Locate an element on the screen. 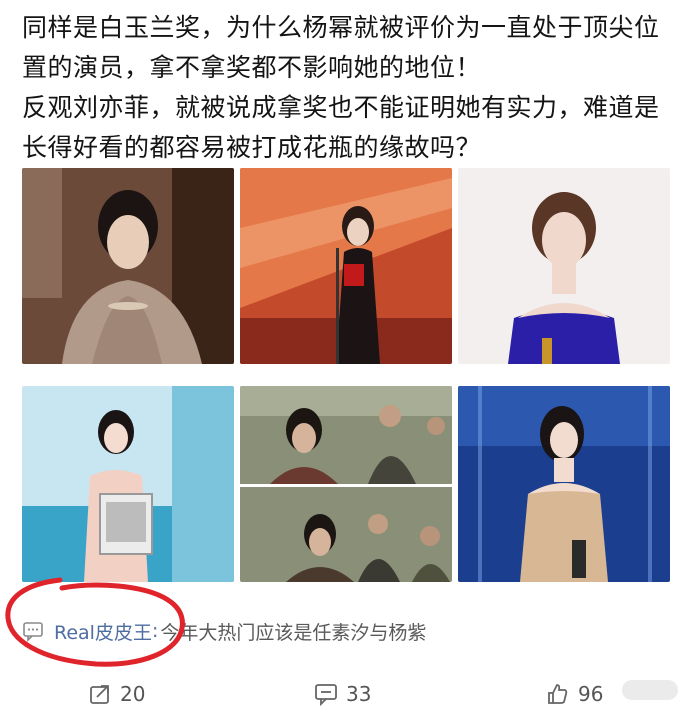 The image size is (690, 721). comment-count: 33 is located at coordinates (359, 694).